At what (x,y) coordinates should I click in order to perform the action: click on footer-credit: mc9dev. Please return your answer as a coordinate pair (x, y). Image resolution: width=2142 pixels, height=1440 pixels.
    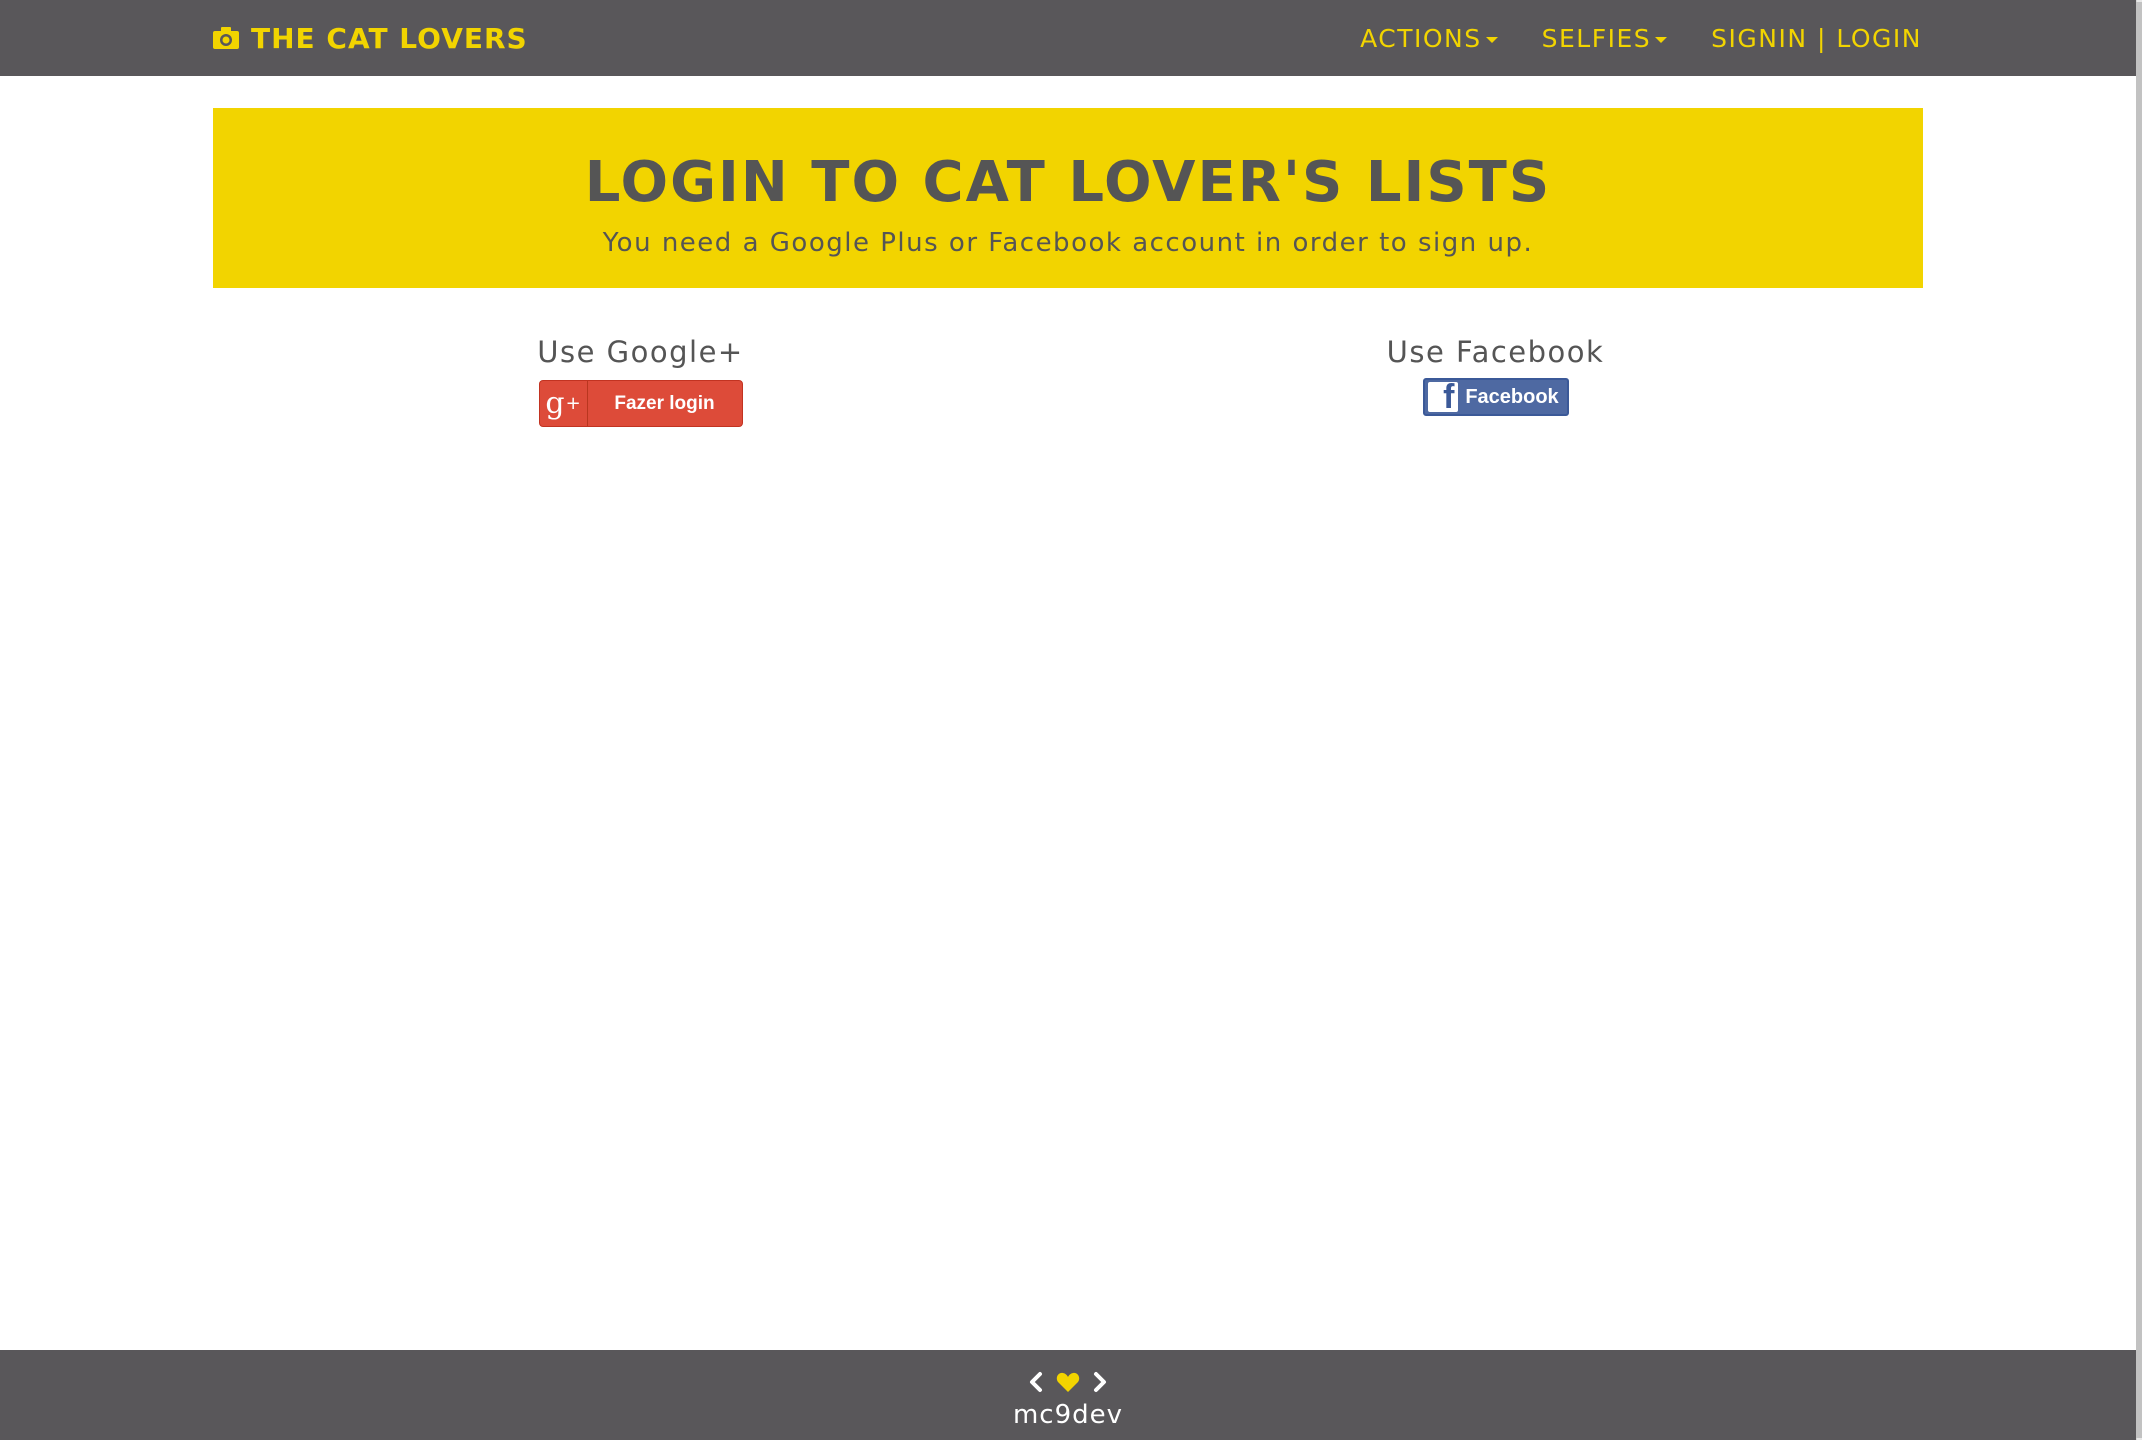
    Looking at the image, I should click on (1068, 1415).